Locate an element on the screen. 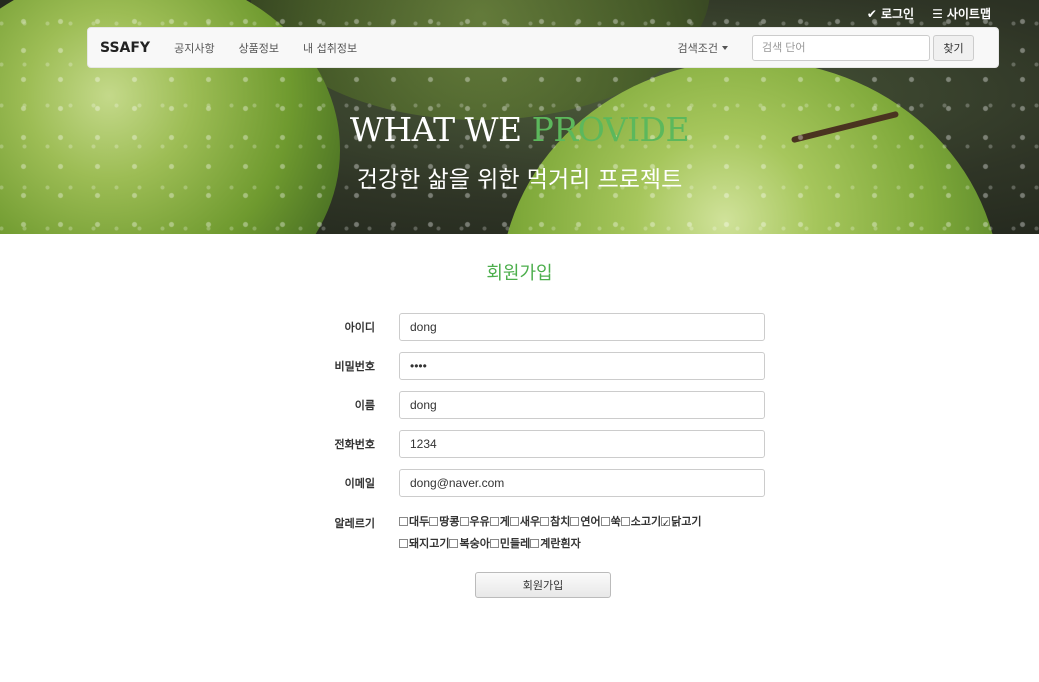 Image resolution: width=1039 pixels, height=682 pixels. form-row-allergy: 알레르기 대두 땅콩 우유 게 새우 참치 연어 쑥 소고기 닭고기돼지고기 복숭아 민들레 계란흰자 is located at coordinates (524, 533).